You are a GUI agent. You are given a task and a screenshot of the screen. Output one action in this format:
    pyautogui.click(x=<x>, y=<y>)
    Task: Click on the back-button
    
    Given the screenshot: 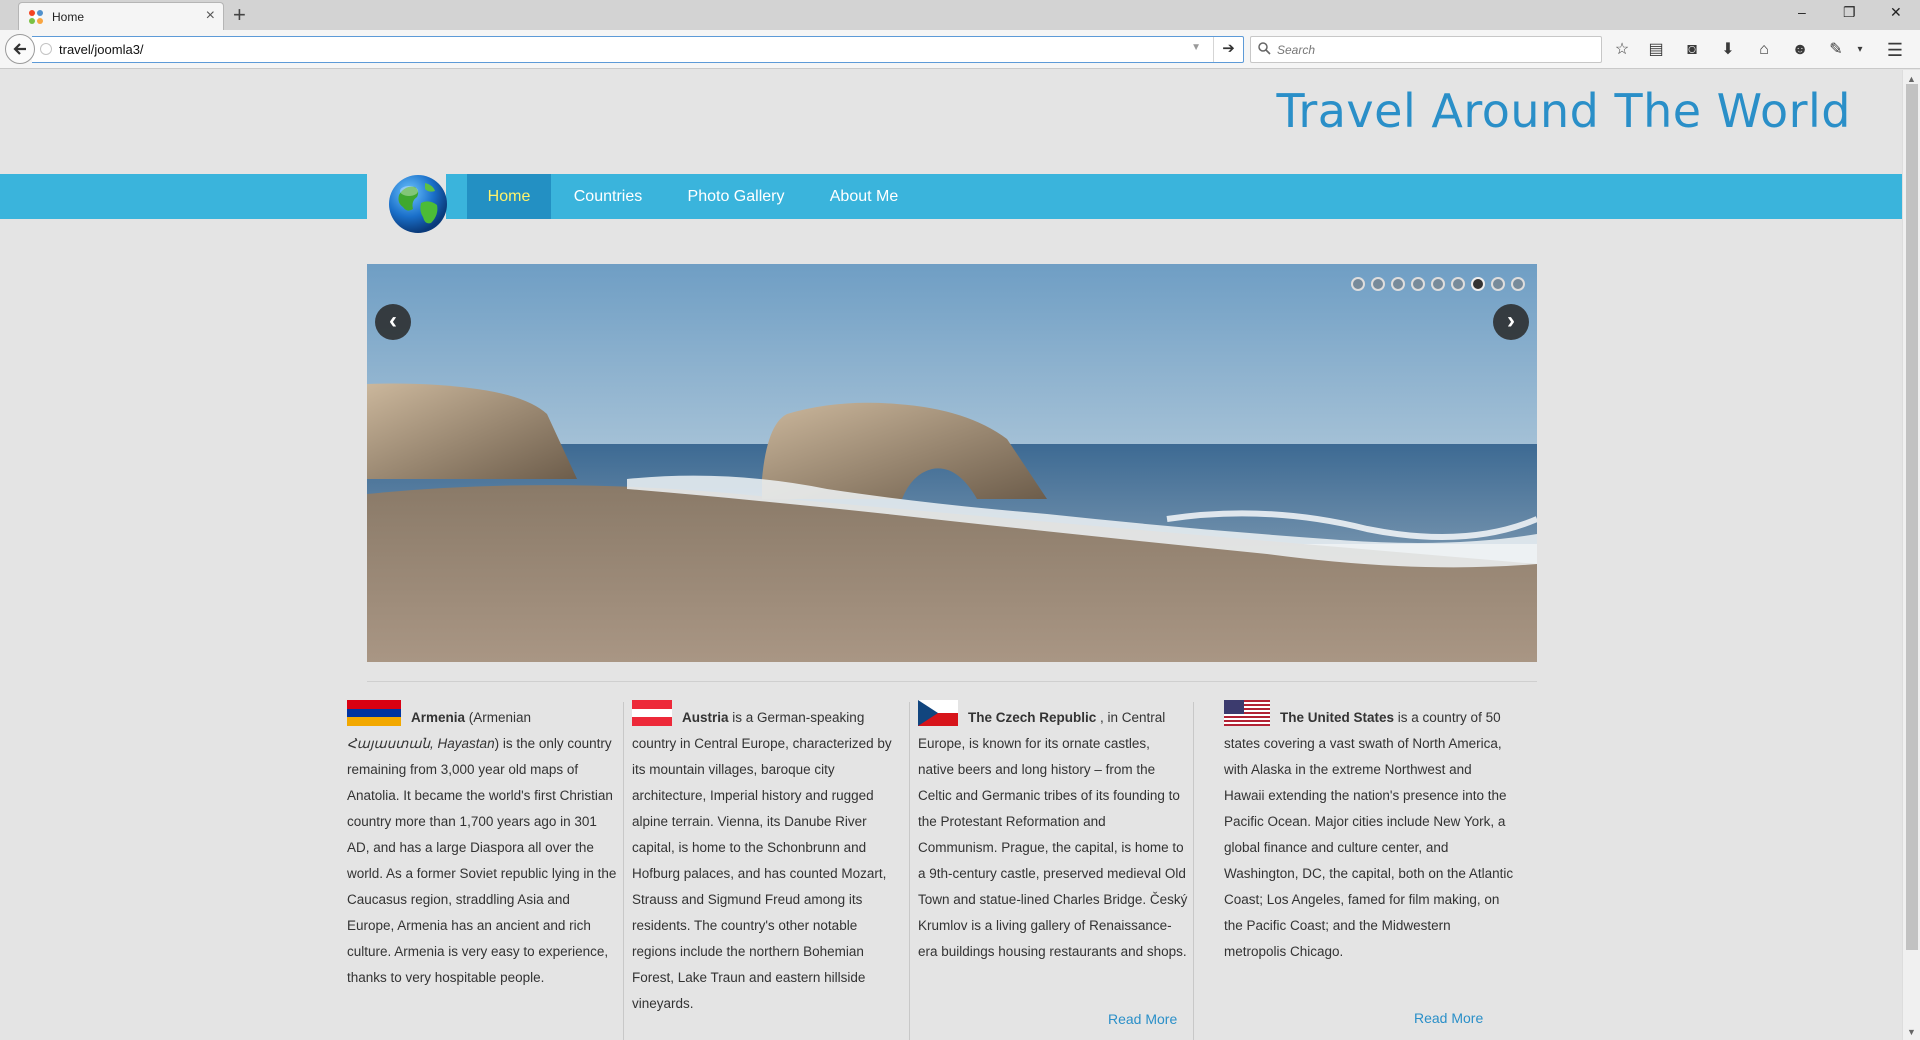 What is the action you would take?
    pyautogui.click(x=20, y=49)
    